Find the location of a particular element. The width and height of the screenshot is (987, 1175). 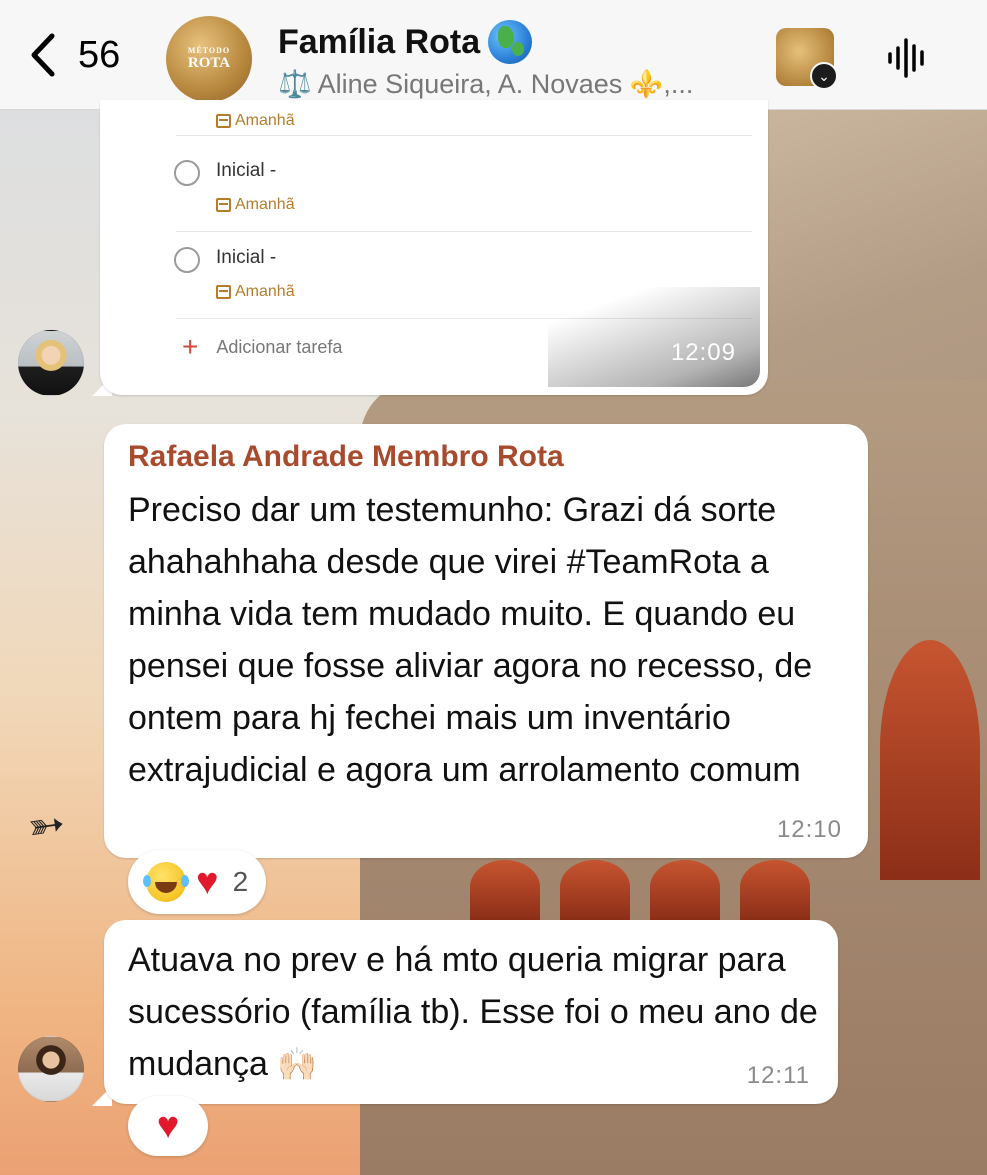

group-name-text: Família Rota is located at coordinates (379, 41).